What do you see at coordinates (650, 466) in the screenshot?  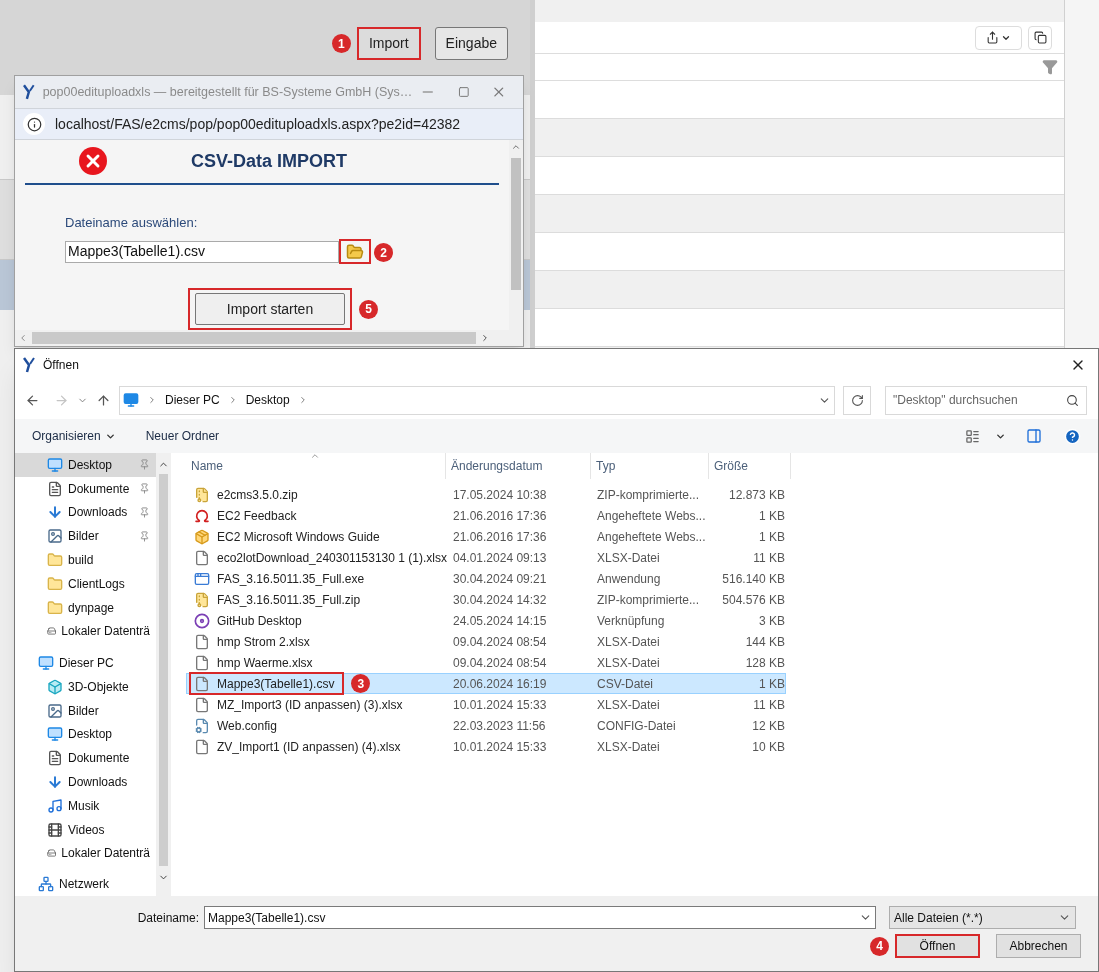 I see `column-header: Typ` at bounding box center [650, 466].